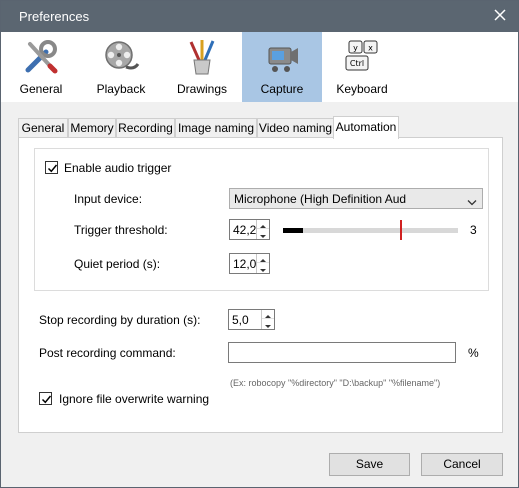 The height and width of the screenshot is (488, 519). Describe the element at coordinates (282, 89) in the screenshot. I see `toolbar-label: Capture` at that location.